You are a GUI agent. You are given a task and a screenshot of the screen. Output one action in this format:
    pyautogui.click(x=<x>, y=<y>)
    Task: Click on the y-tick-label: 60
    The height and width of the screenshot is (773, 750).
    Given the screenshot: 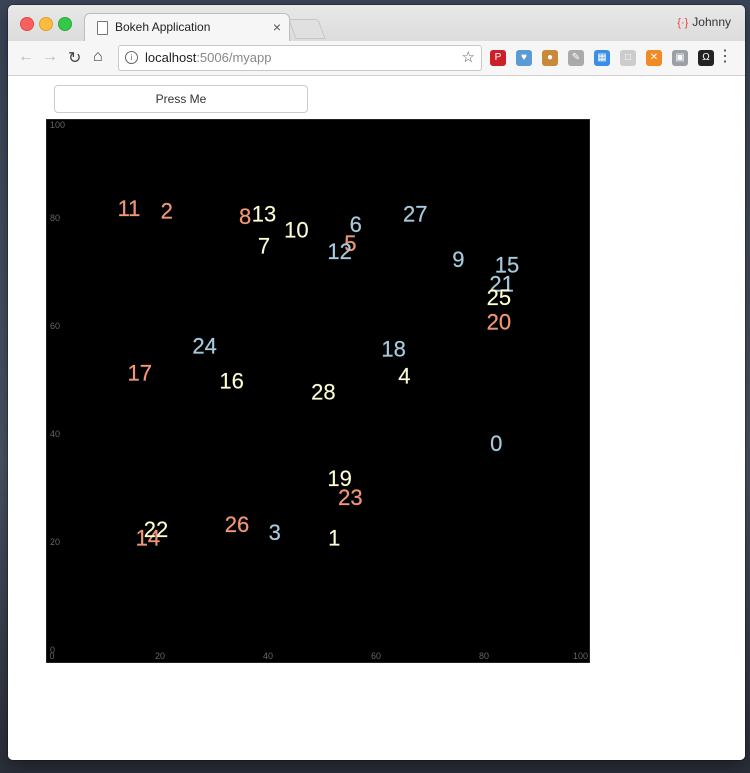 What is the action you would take?
    pyautogui.click(x=55, y=326)
    